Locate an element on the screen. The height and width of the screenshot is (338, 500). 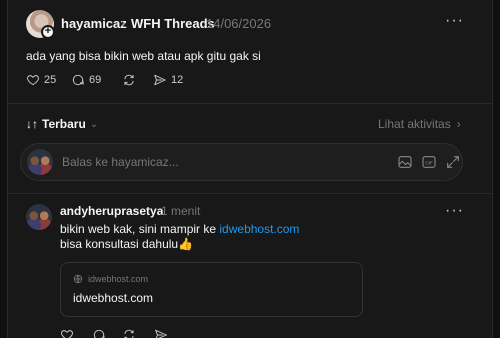
gif-icon: GIF is located at coordinates (429, 162).